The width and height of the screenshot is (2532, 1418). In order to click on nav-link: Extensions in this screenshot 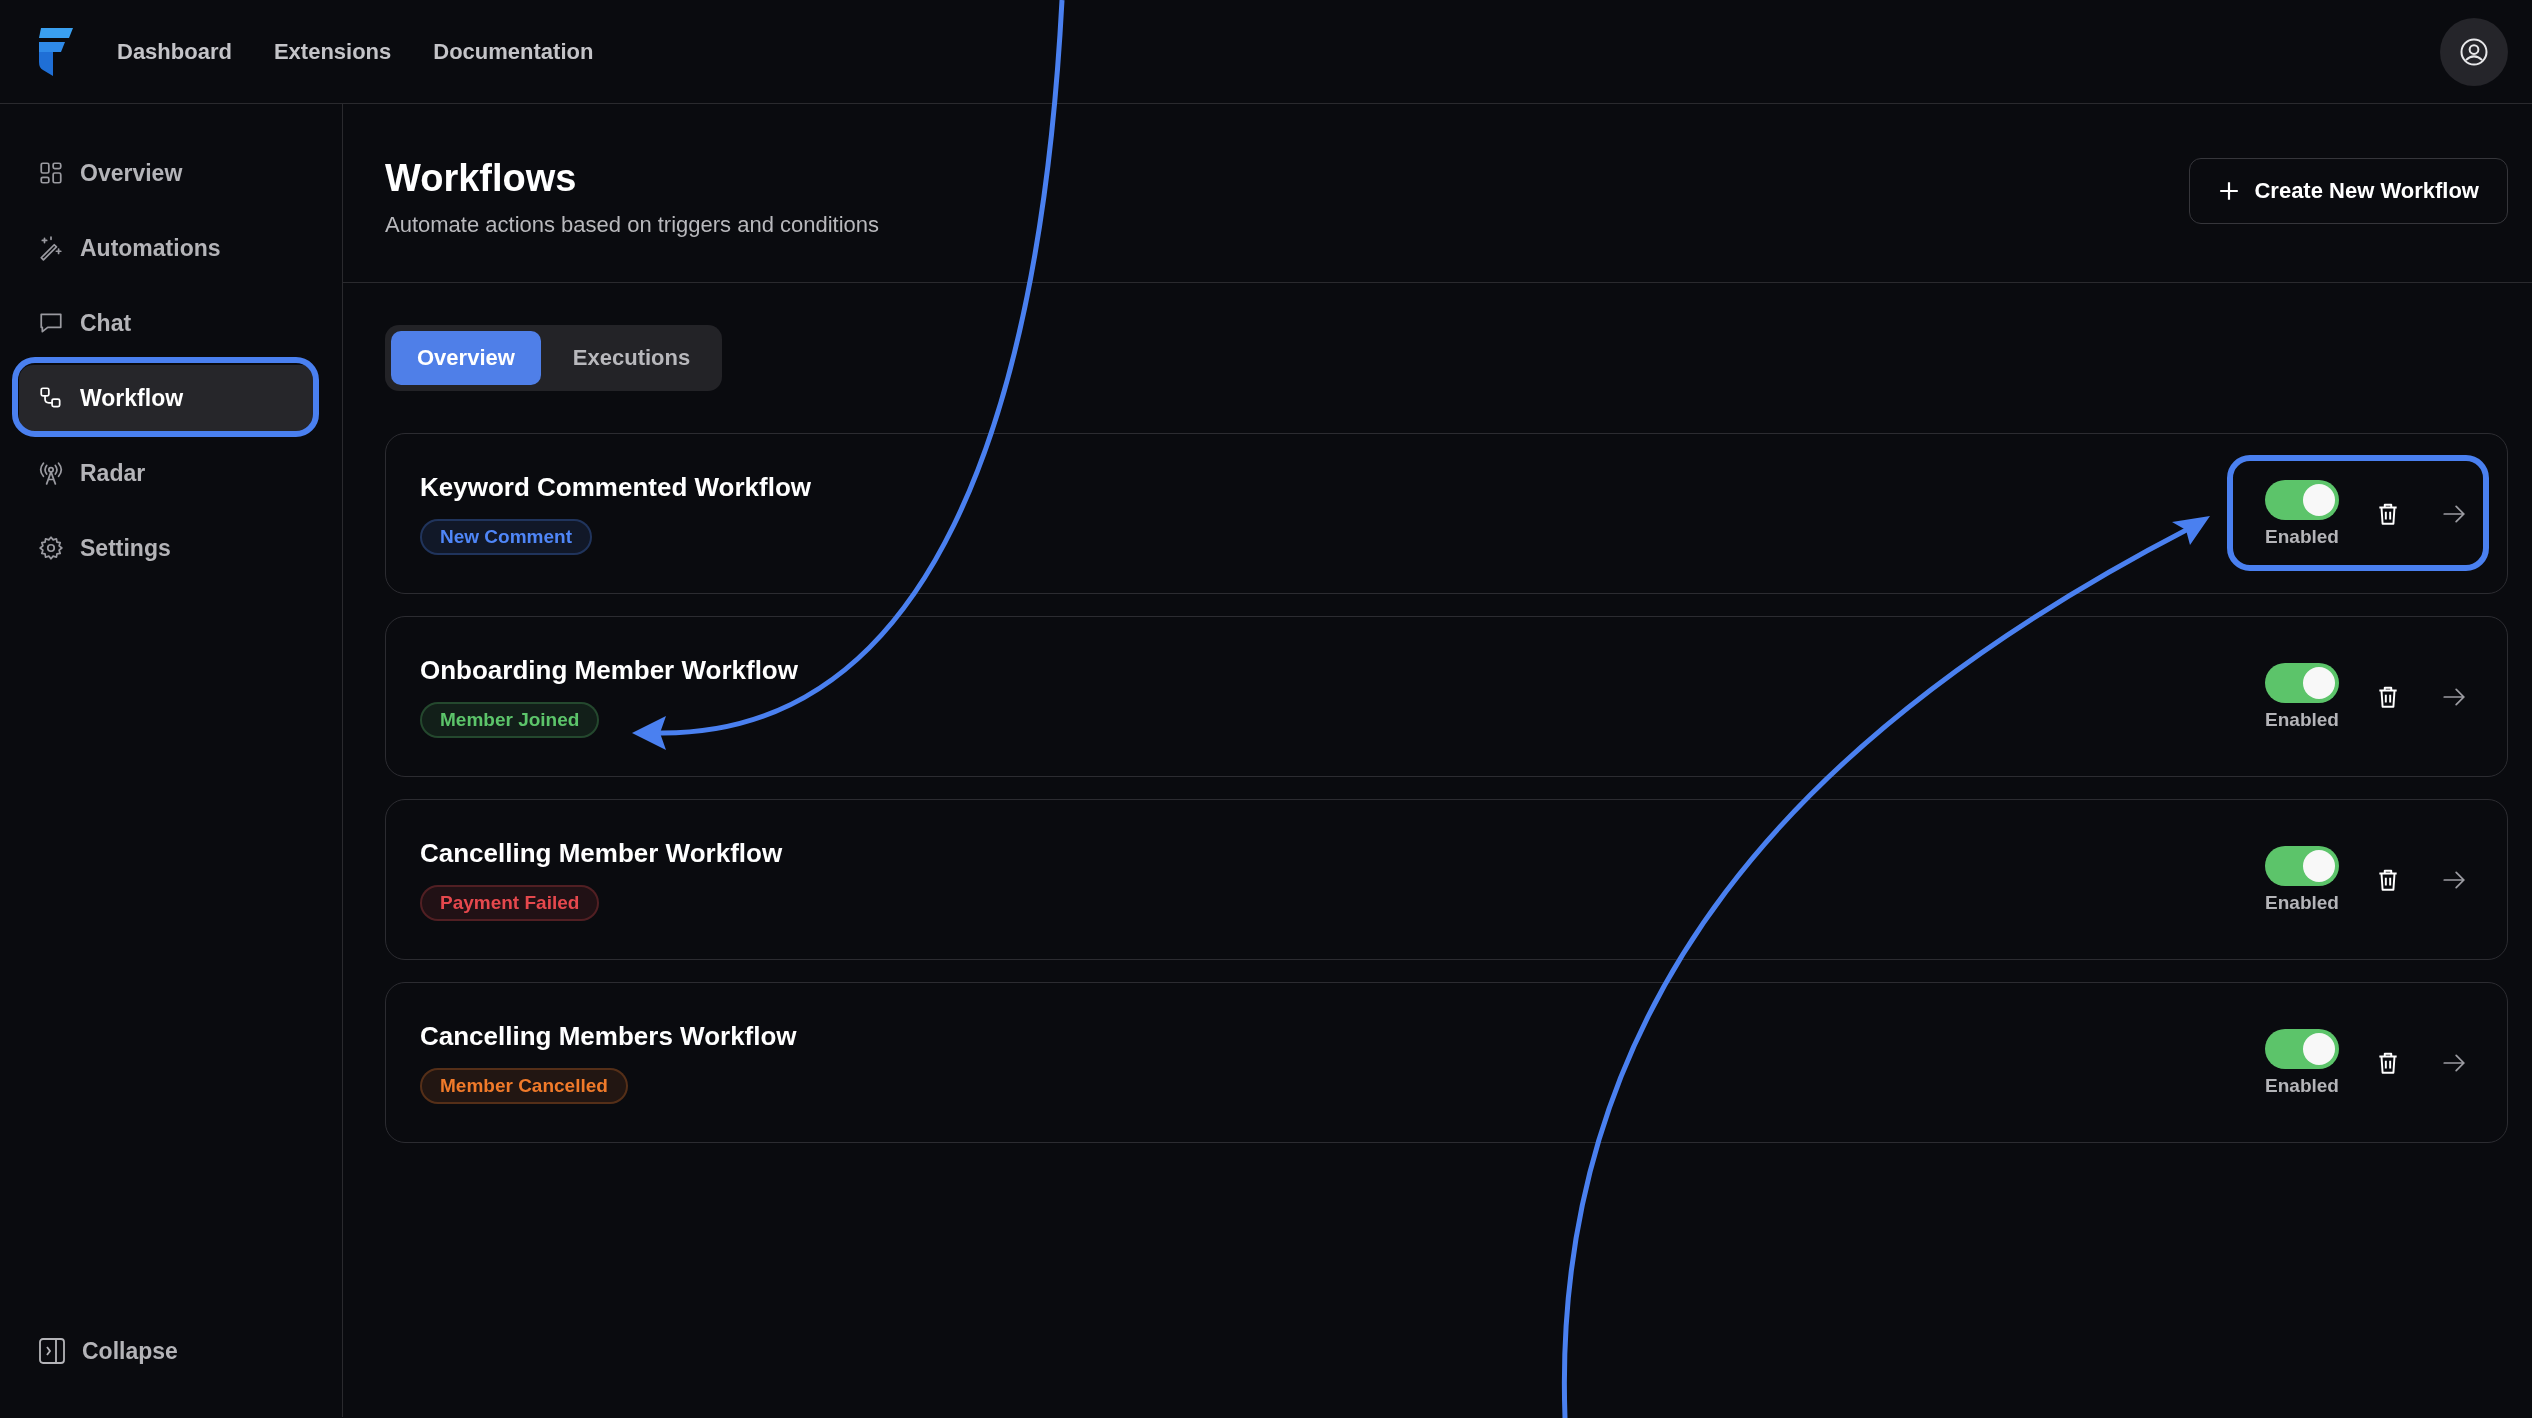, I will do `click(332, 51)`.